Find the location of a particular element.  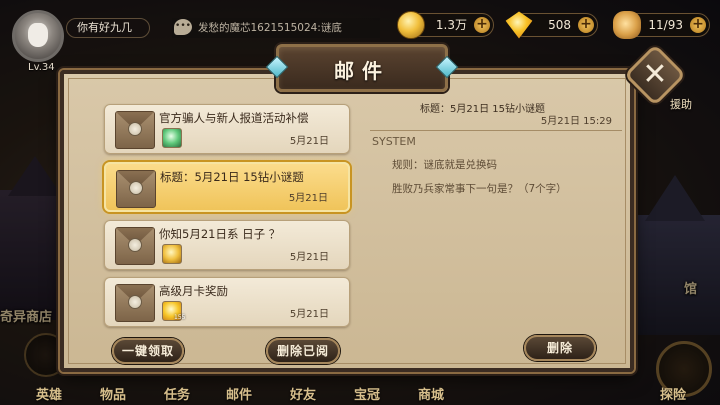

claim-all-button: 一键领取 is located at coordinates (148, 351).